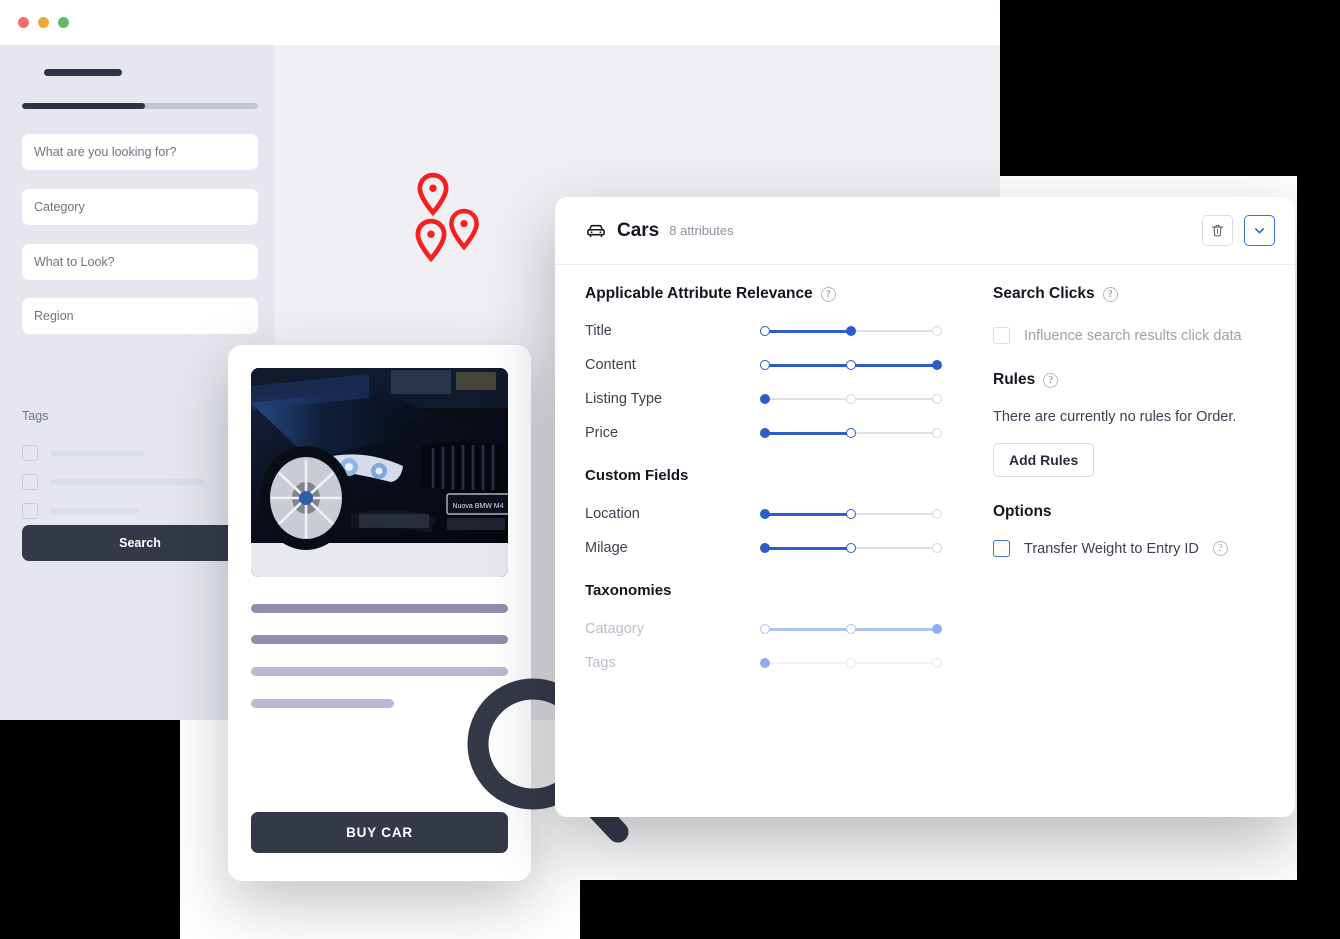 The image size is (1340, 939). What do you see at coordinates (1133, 512) in the screenshot?
I see `options-heading: Options` at bounding box center [1133, 512].